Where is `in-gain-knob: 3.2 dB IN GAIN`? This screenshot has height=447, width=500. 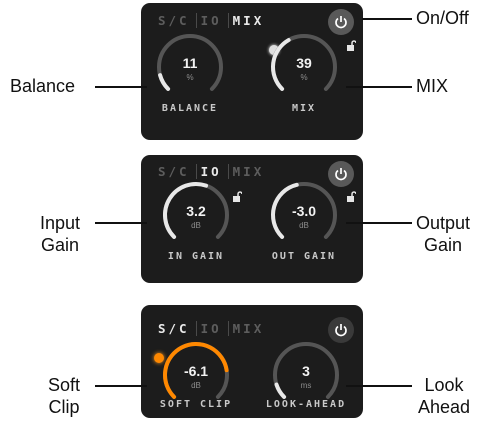
in-gain-knob: 3.2 dB IN GAIN is located at coordinates (196, 217).